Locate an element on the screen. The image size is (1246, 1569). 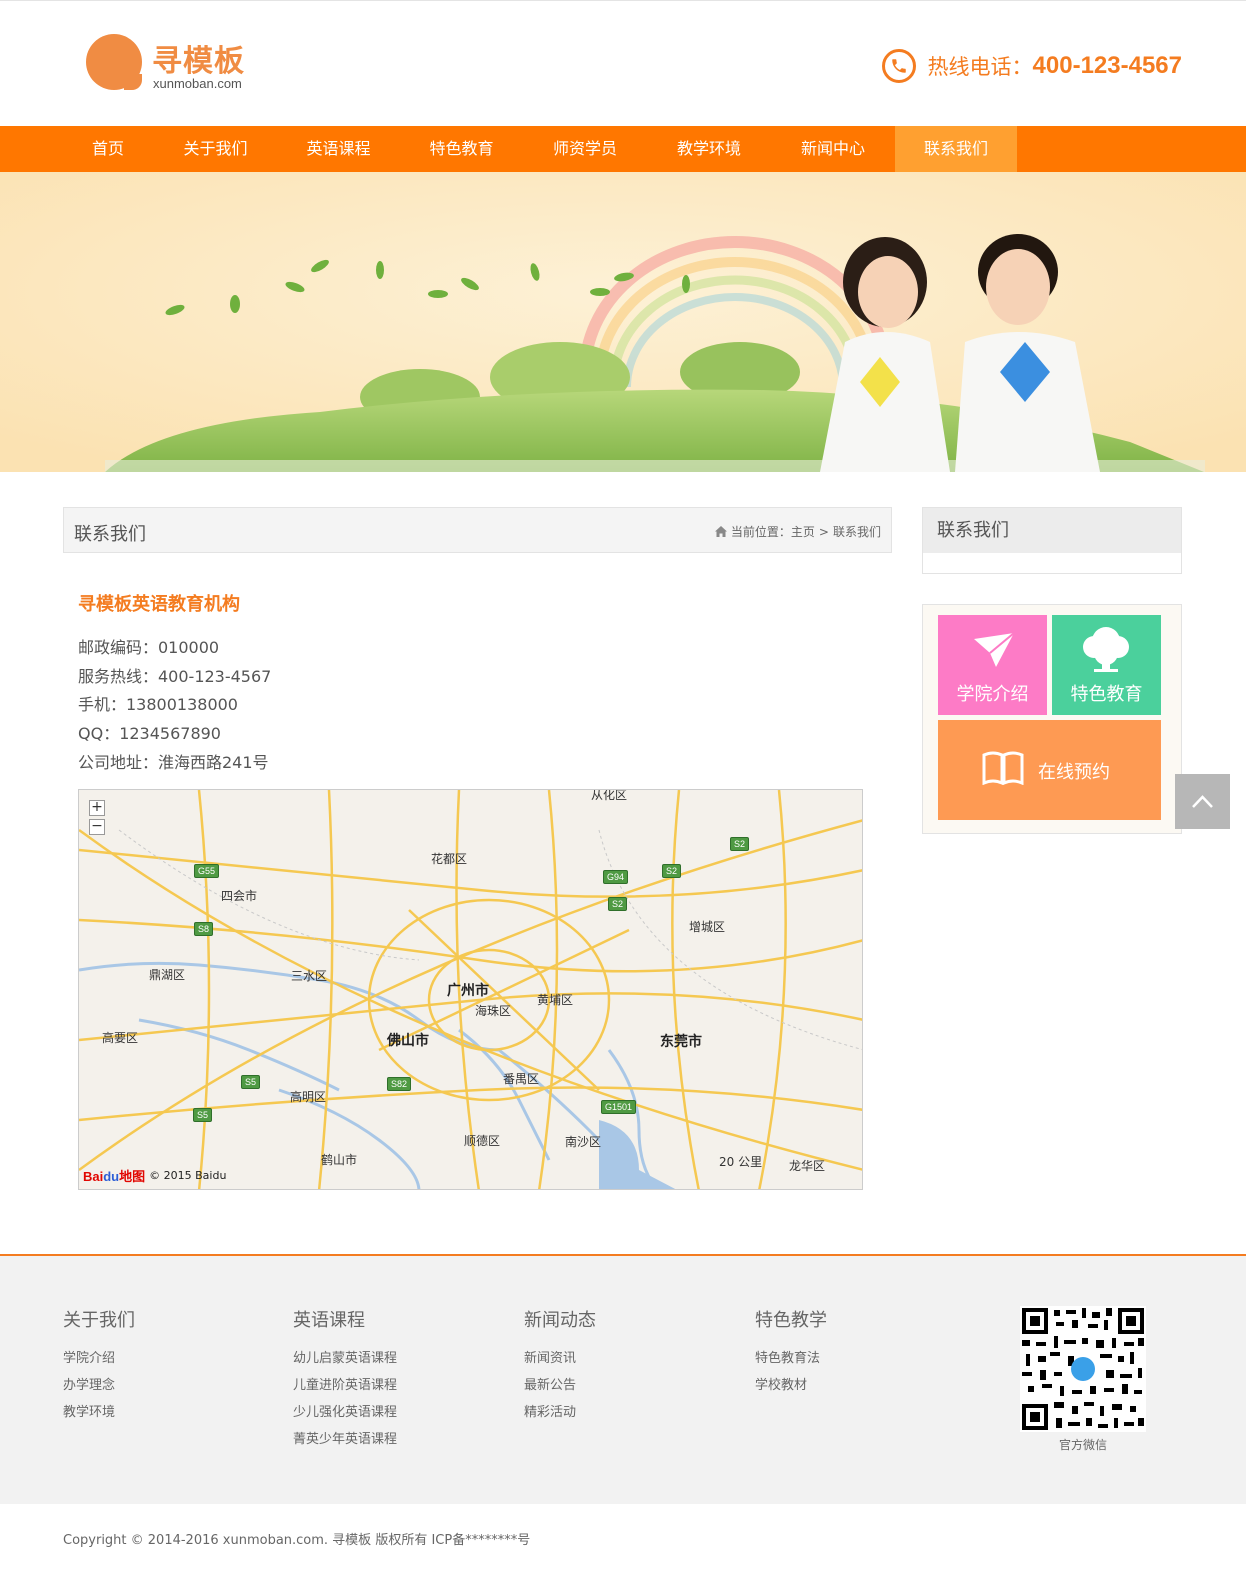
page-title: 联系我们 is located at coordinates (110, 534).